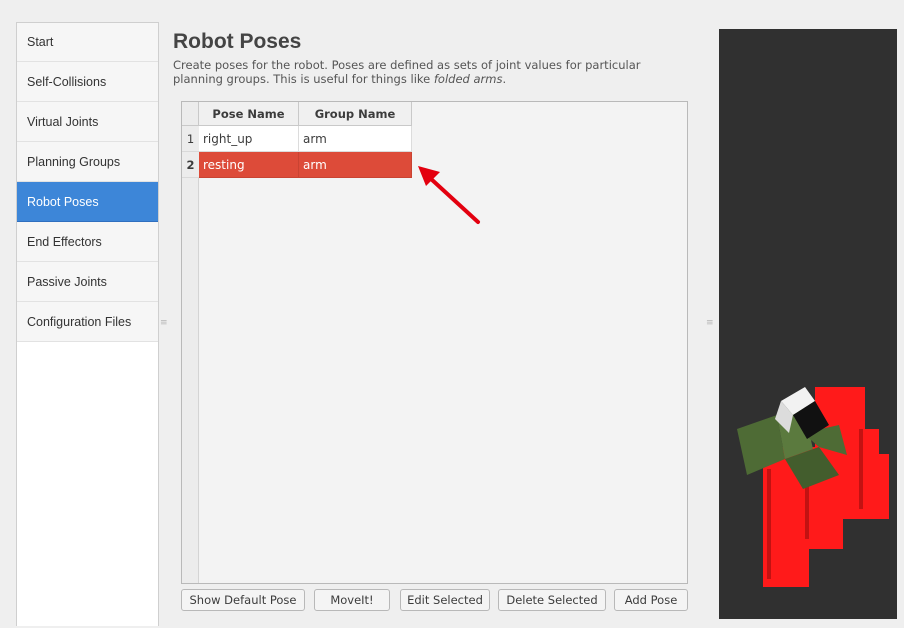 The width and height of the screenshot is (904, 628). Describe the element at coordinates (449, 195) in the screenshot. I see `annotation-arrow-icon` at that location.